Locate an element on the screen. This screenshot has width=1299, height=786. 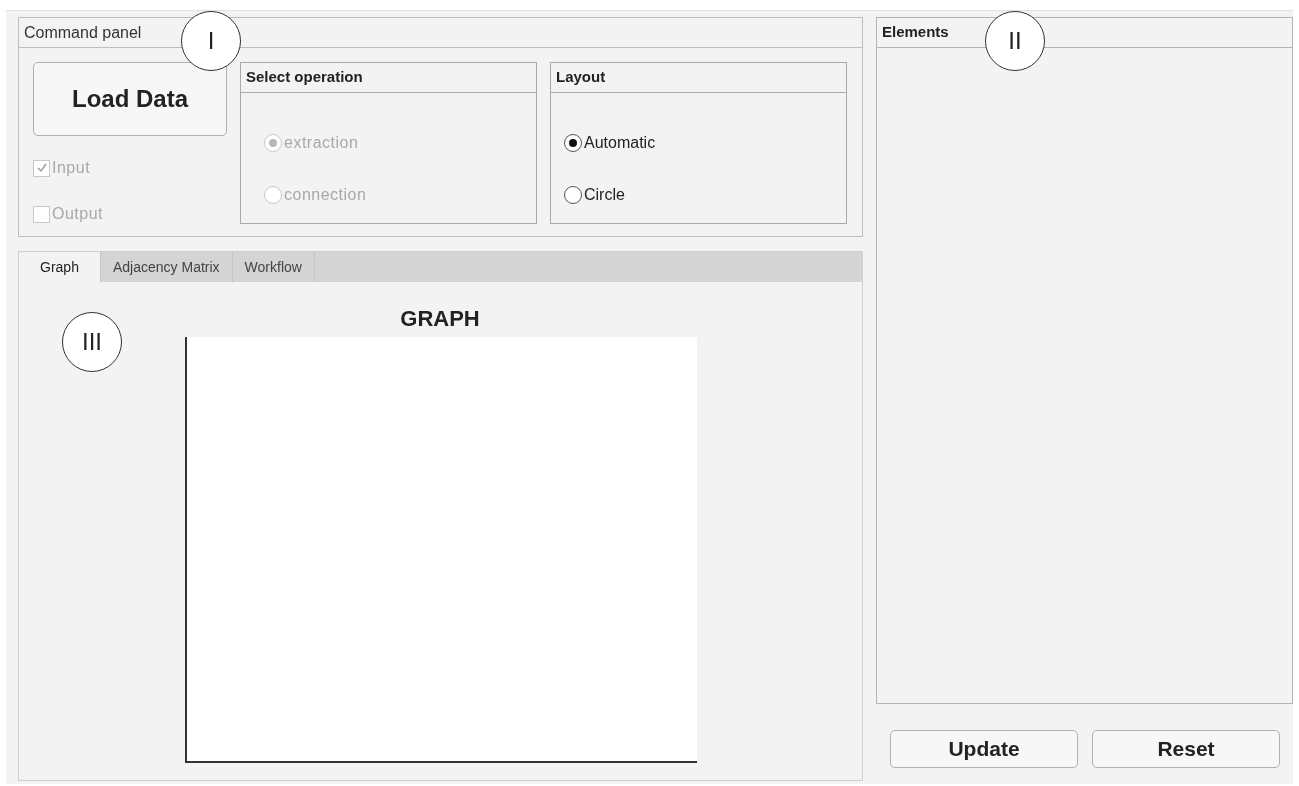
action-button: Reset is located at coordinates (1186, 749).